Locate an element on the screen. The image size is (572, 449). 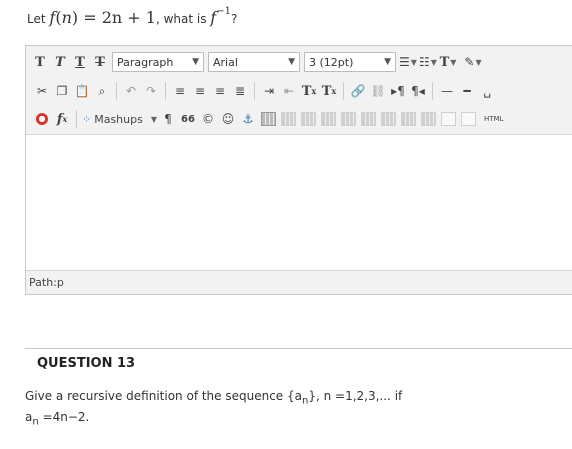
split-cells-icon is located at coordinates (448, 119).